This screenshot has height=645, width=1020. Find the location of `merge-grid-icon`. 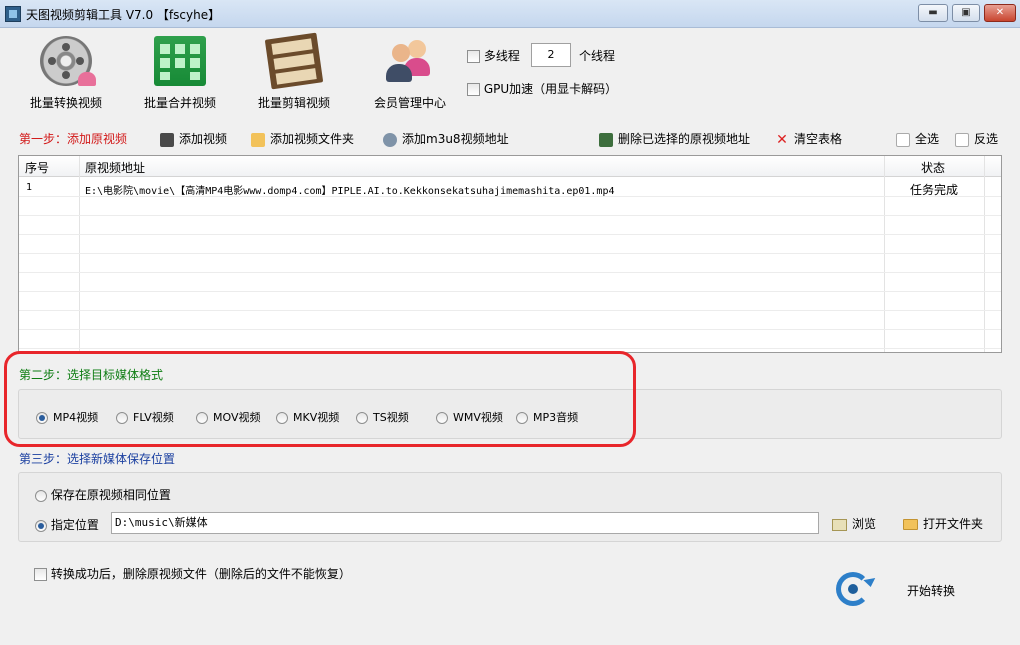

merge-grid-icon is located at coordinates (180, 61).